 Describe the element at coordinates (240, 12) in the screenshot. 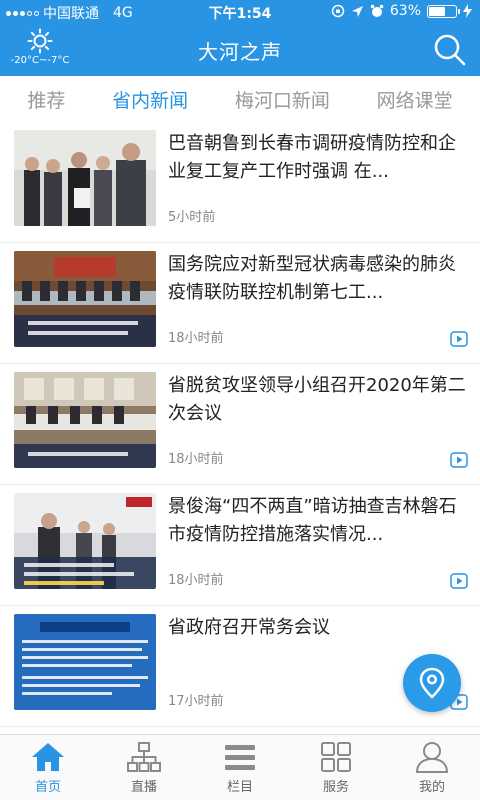

I see `status-bar: 中国联通 4G 下午1:54 63%` at that location.